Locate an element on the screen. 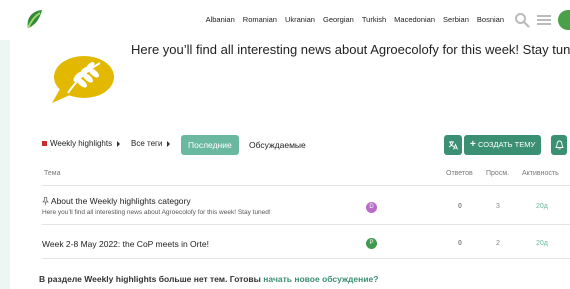  tags-dropdown: Все теги is located at coordinates (151, 143).